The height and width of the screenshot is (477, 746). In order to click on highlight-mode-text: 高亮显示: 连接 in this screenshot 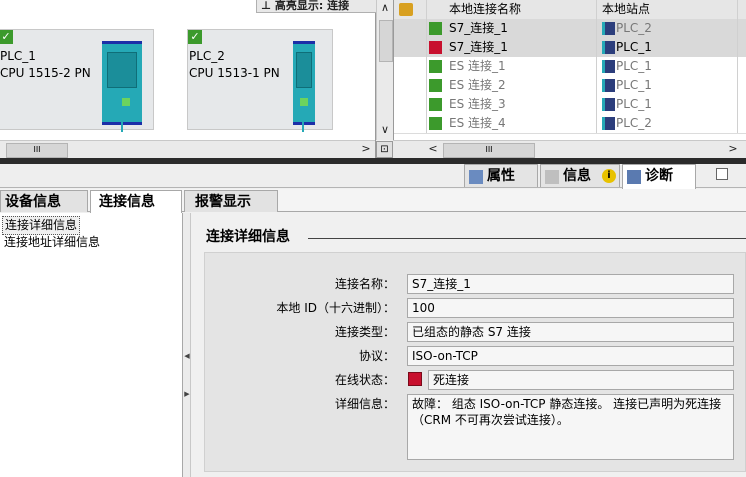, I will do `click(312, 6)`.